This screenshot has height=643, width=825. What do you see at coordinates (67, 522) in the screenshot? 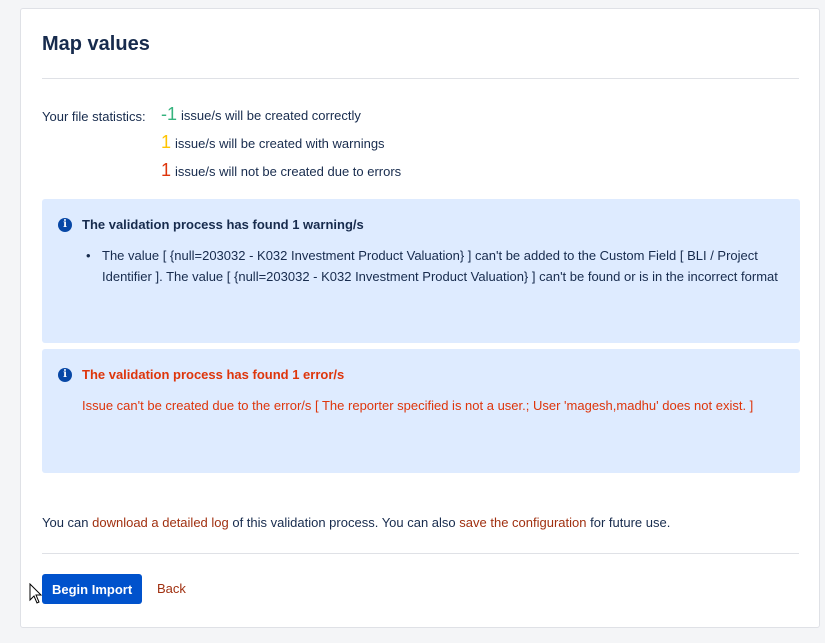
I see `footer-prefix: You can` at bounding box center [67, 522].